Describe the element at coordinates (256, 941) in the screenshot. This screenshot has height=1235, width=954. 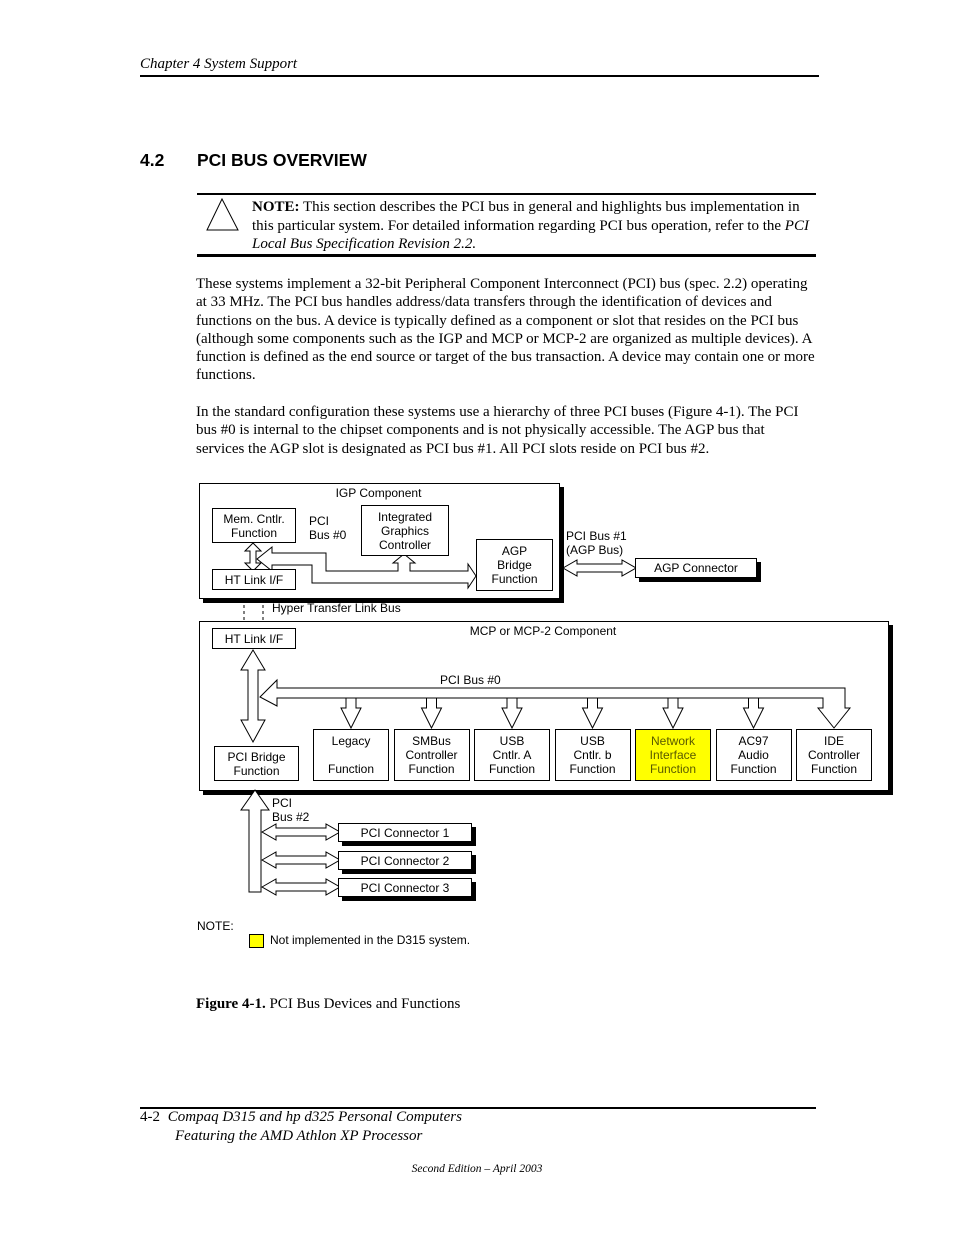
I see `legend-highlight-swatch` at that location.